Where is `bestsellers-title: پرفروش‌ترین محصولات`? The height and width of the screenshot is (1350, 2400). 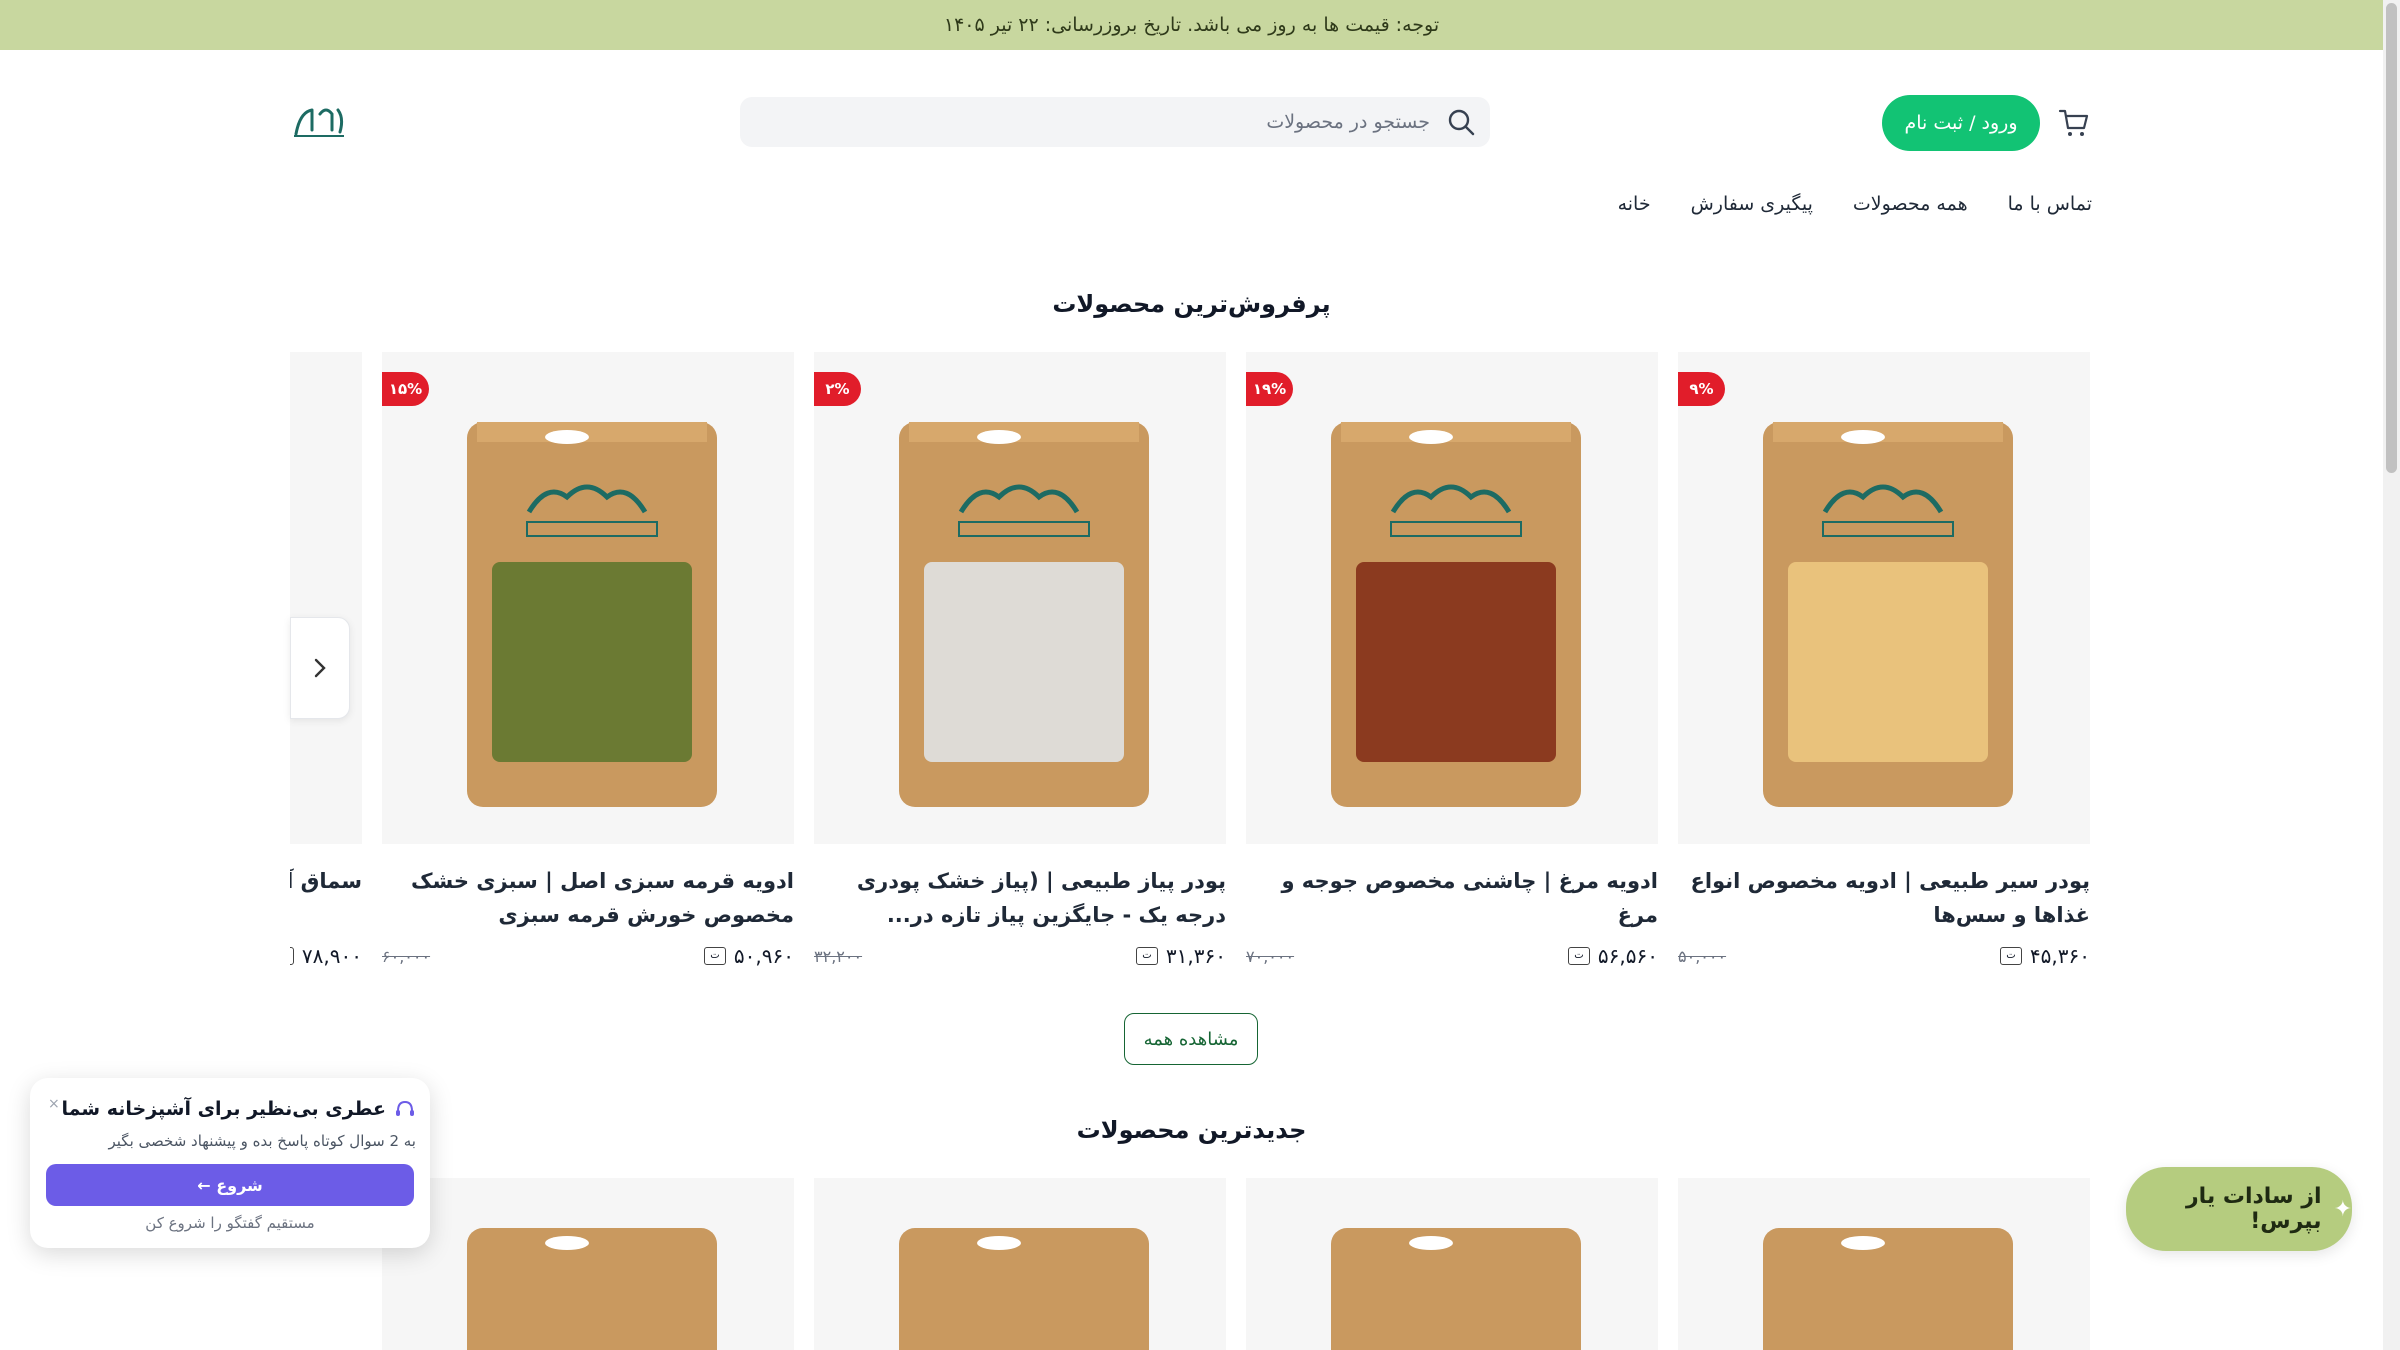
bestsellers-title: پرفروش‌ترین محصولات is located at coordinates (1191, 304).